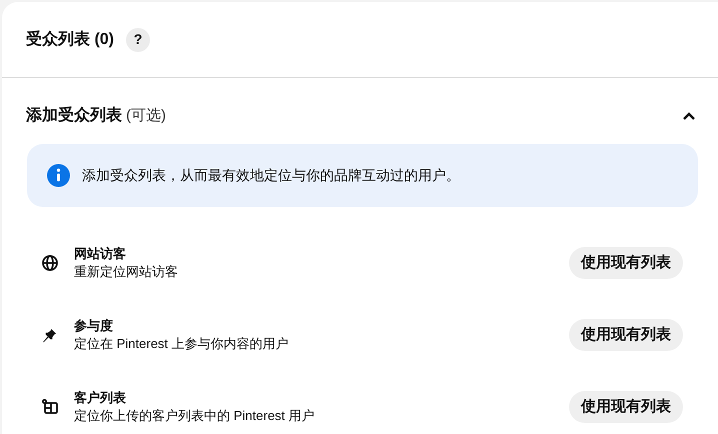  I want to click on item-title: 参与度, so click(94, 326).